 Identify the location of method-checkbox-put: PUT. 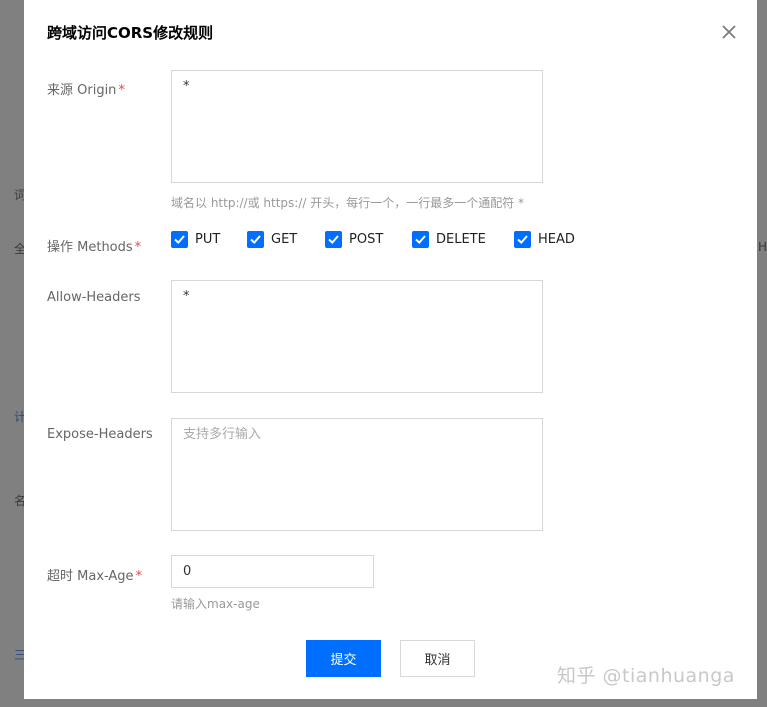
(195, 239).